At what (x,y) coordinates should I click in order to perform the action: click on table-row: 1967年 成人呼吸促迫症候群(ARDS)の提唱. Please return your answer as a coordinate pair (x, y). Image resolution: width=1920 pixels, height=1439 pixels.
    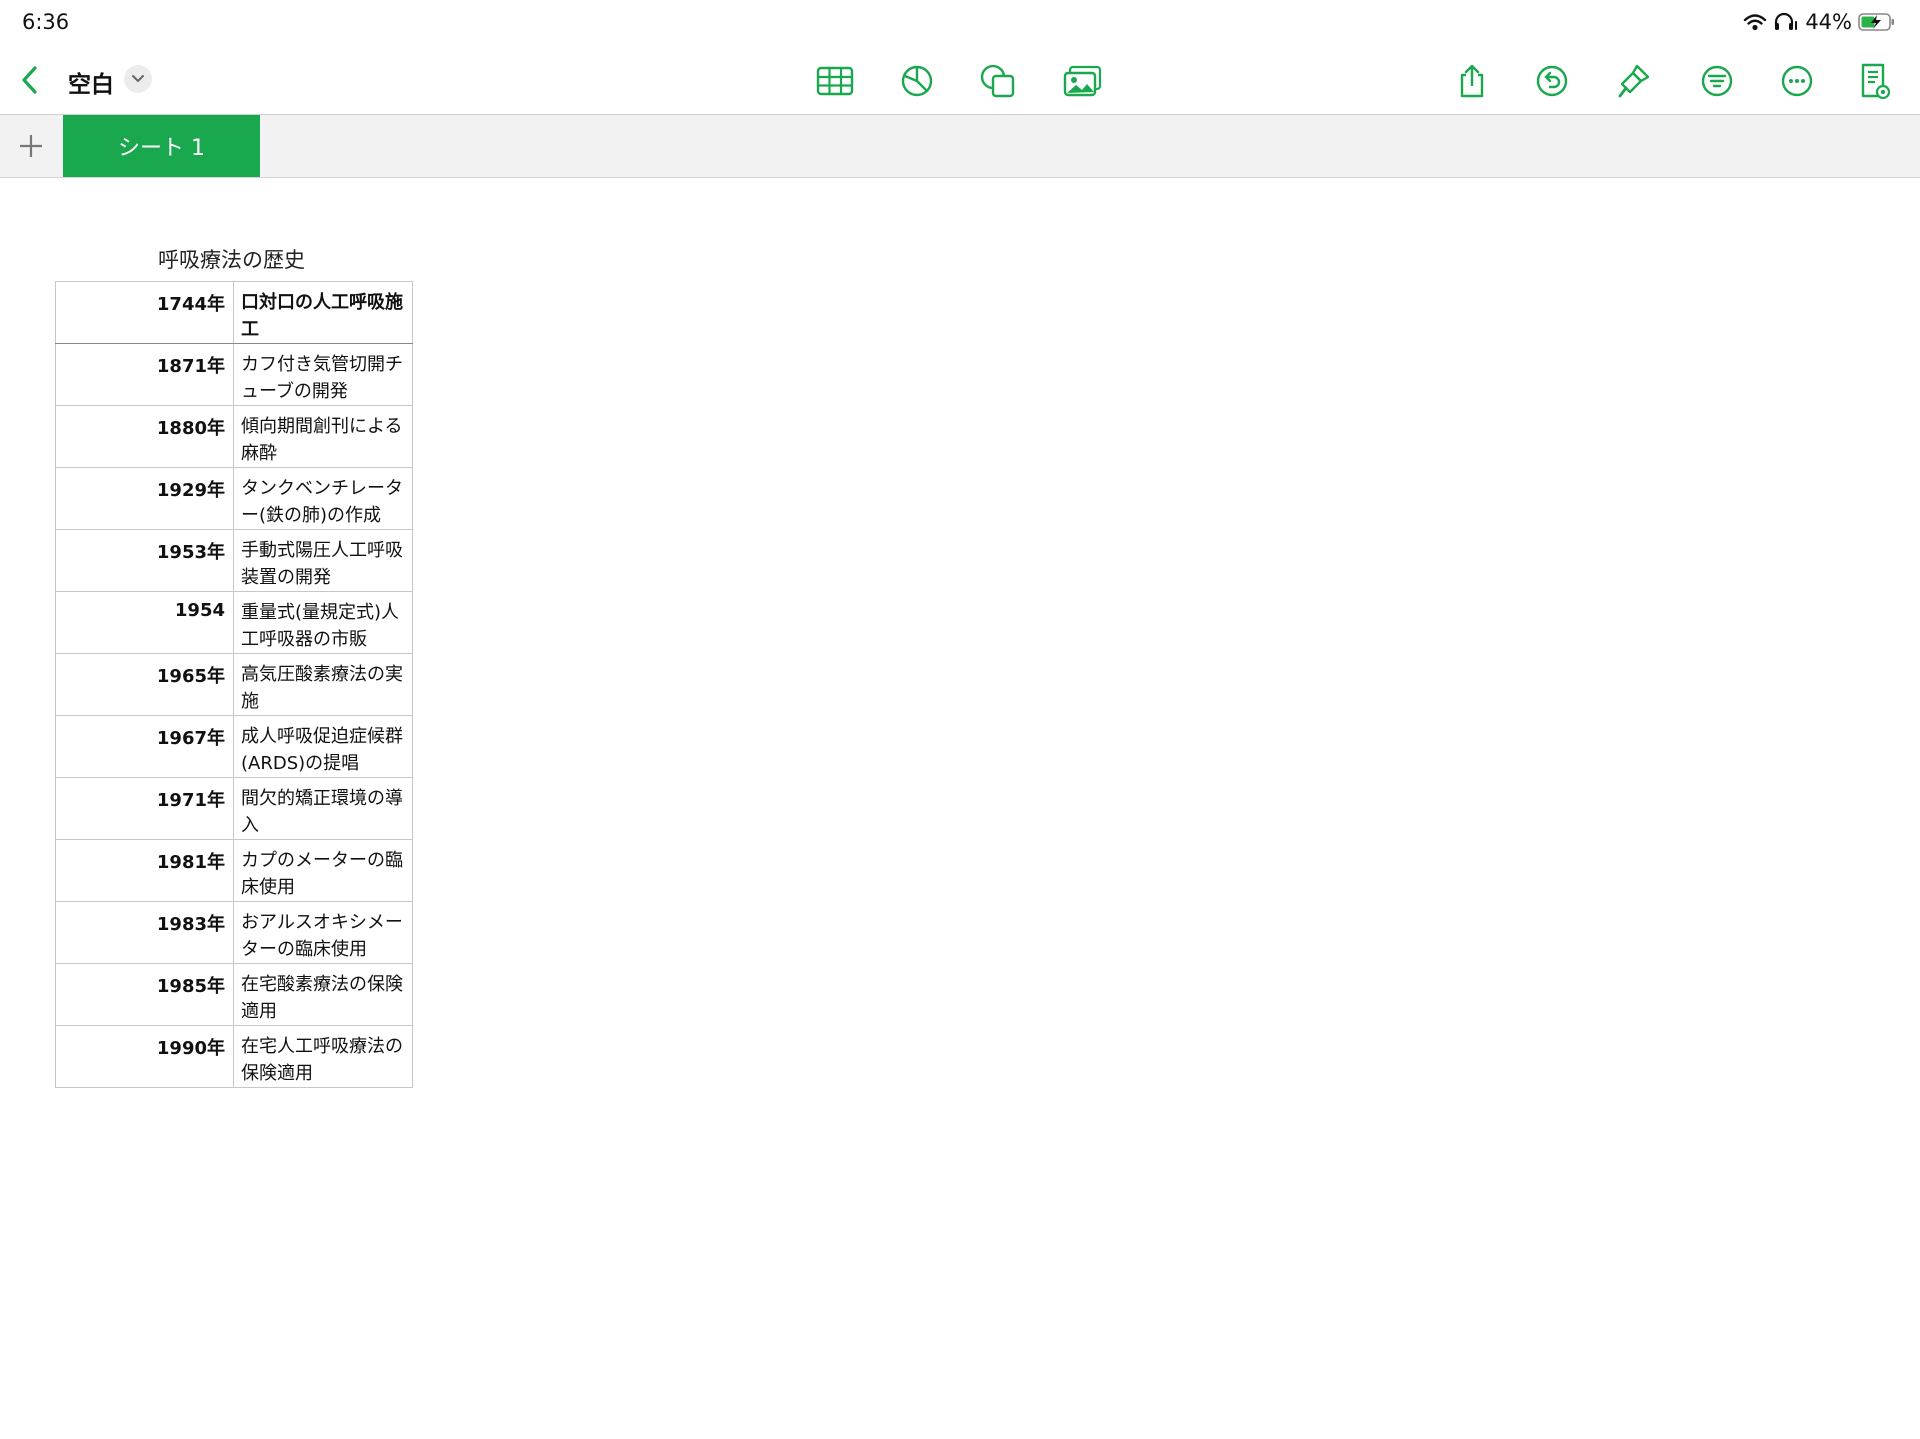
    Looking at the image, I should click on (234, 746).